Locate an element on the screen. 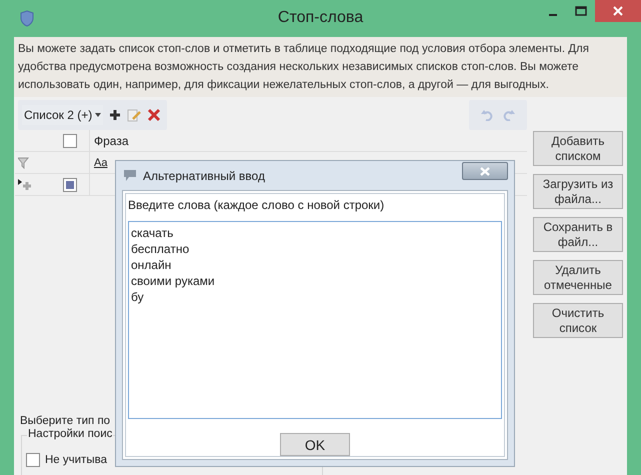  option-label: Не учитыва is located at coordinates (76, 460).